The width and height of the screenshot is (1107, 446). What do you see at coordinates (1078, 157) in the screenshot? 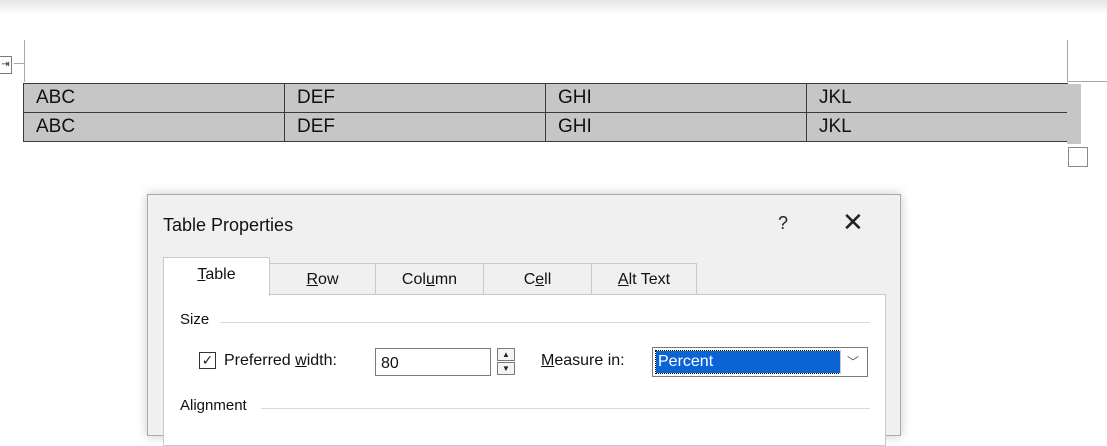
I see `table-resize-handle` at bounding box center [1078, 157].